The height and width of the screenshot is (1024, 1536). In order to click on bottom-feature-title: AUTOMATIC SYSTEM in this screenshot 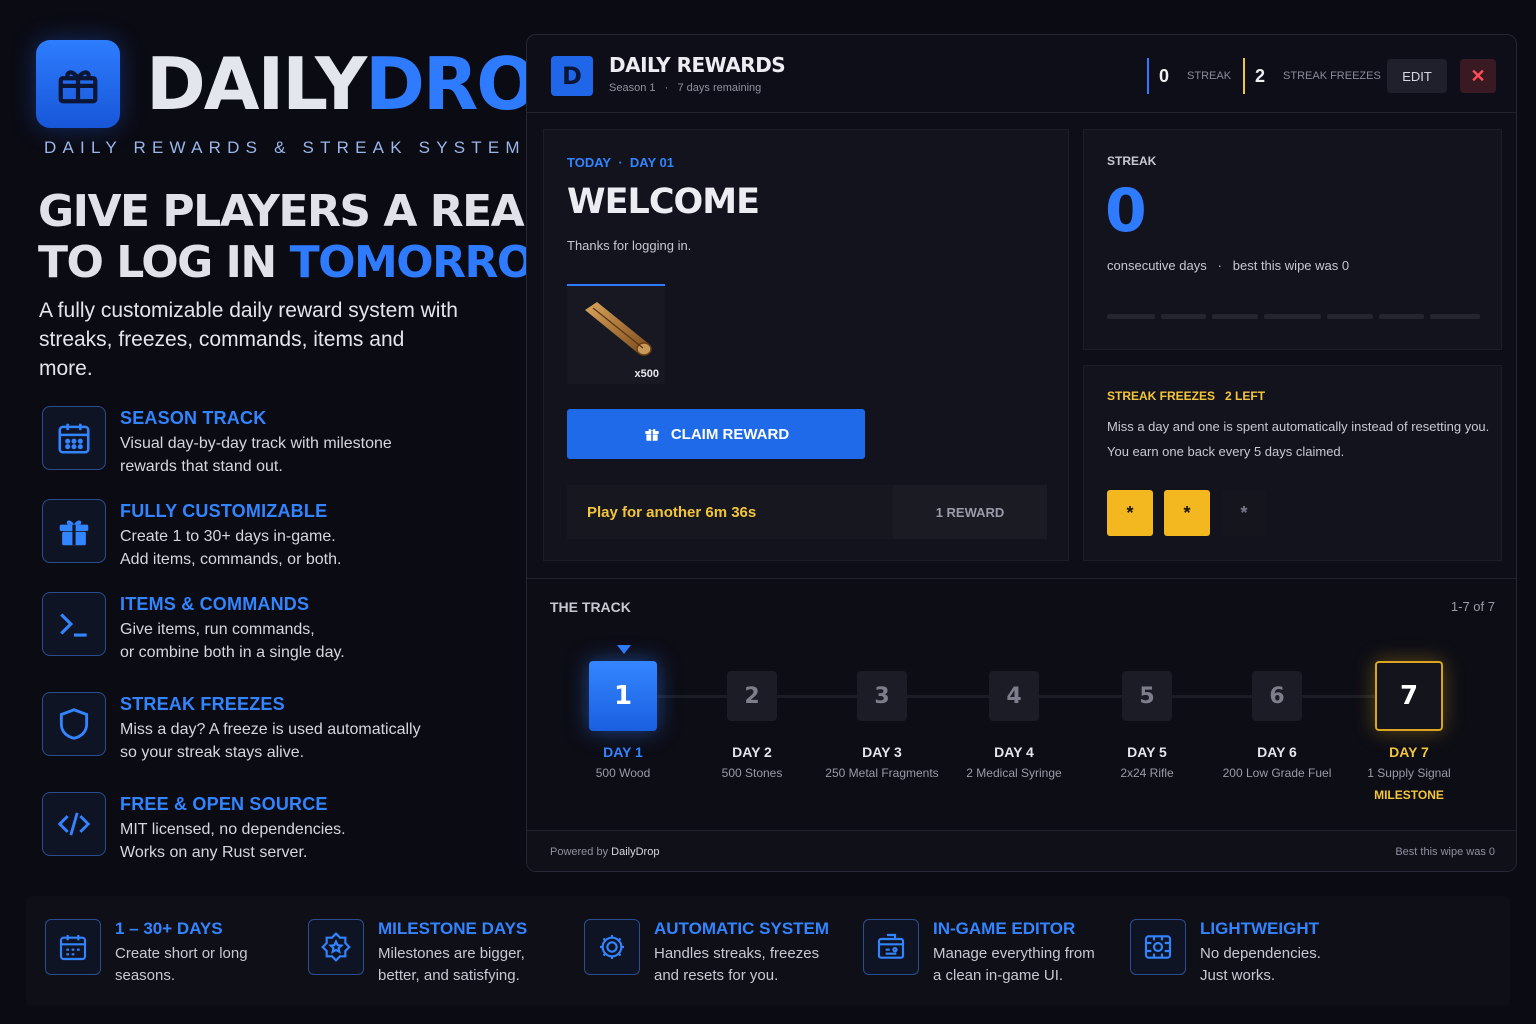, I will do `click(742, 928)`.